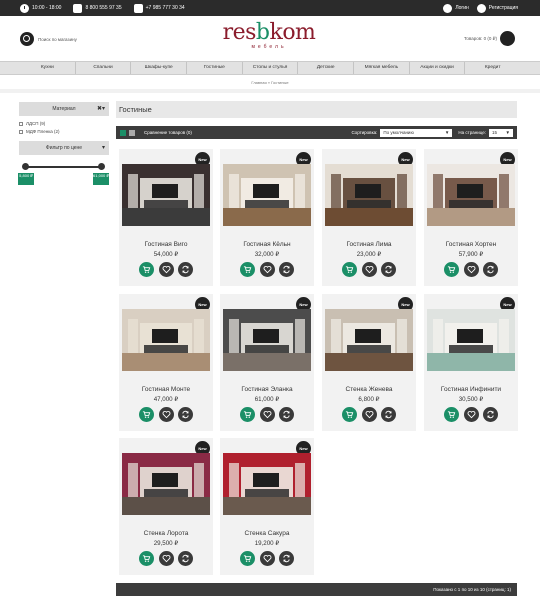 This screenshot has width=540, height=600. I want to click on phone-1: 8 800 555 97 35, so click(97, 8).